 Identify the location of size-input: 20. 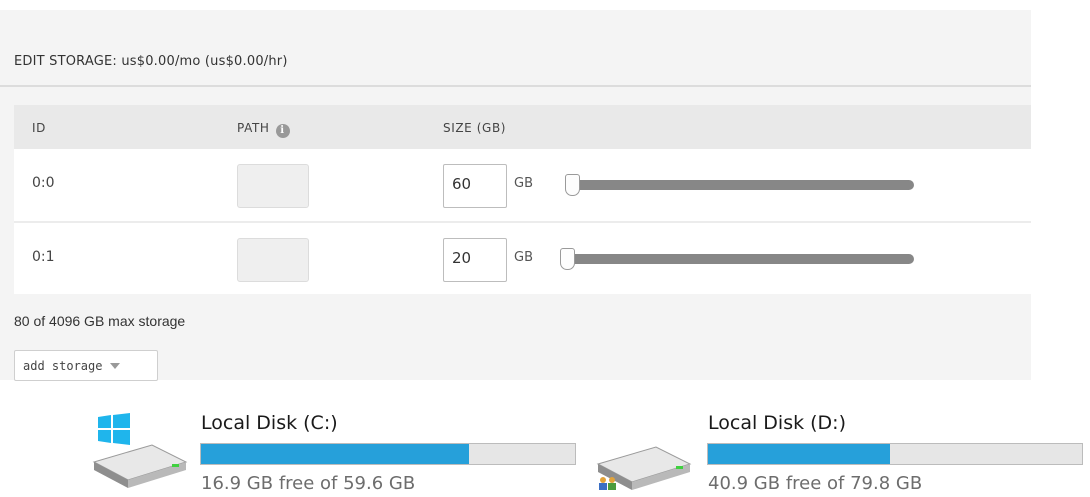
(475, 260).